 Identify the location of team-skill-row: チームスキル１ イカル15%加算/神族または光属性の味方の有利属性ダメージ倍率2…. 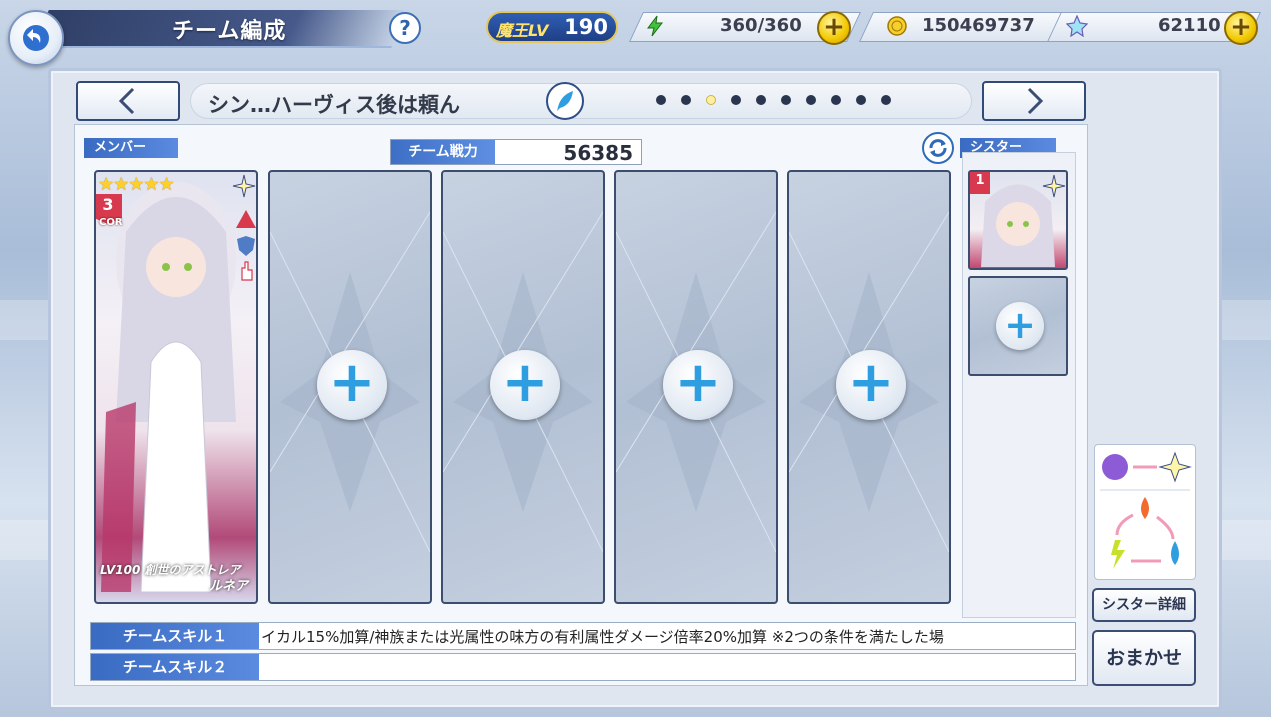
(583, 636).